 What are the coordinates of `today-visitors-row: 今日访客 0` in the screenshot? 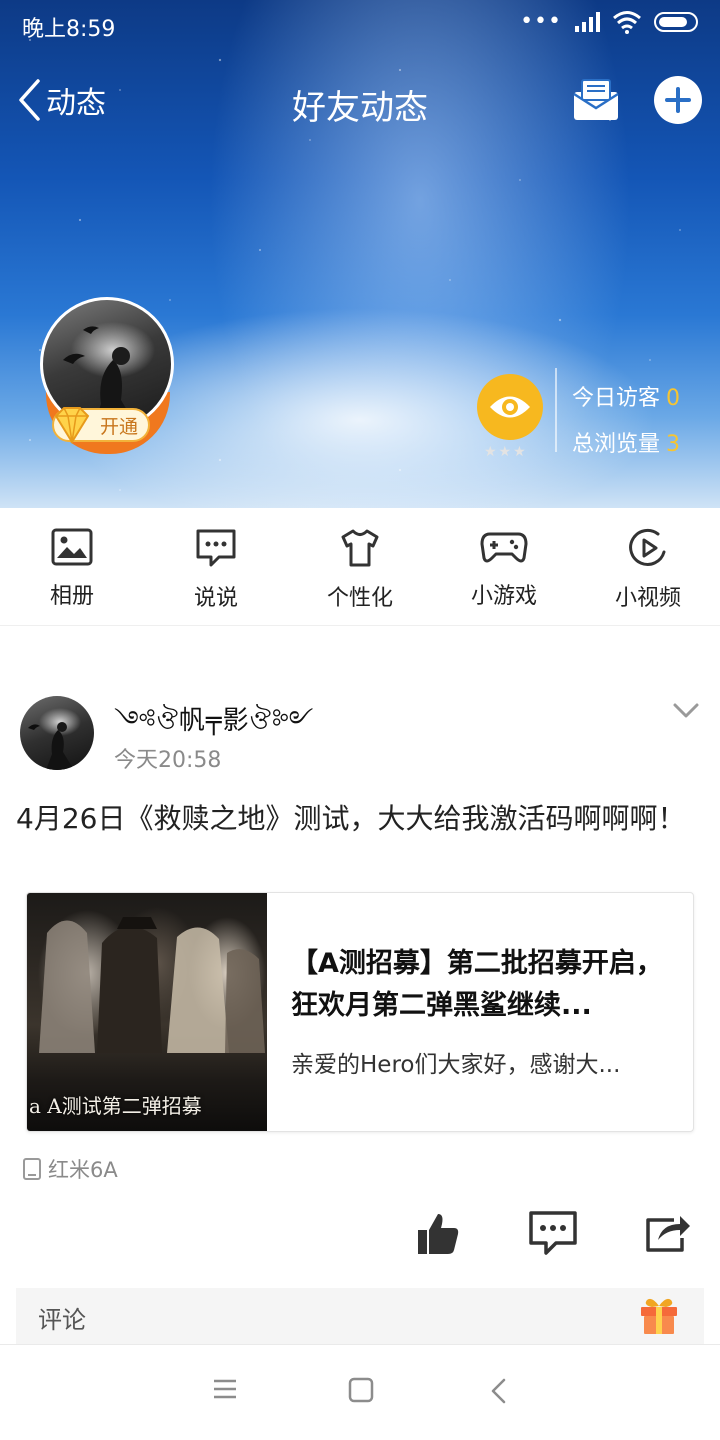 It's located at (626, 399).